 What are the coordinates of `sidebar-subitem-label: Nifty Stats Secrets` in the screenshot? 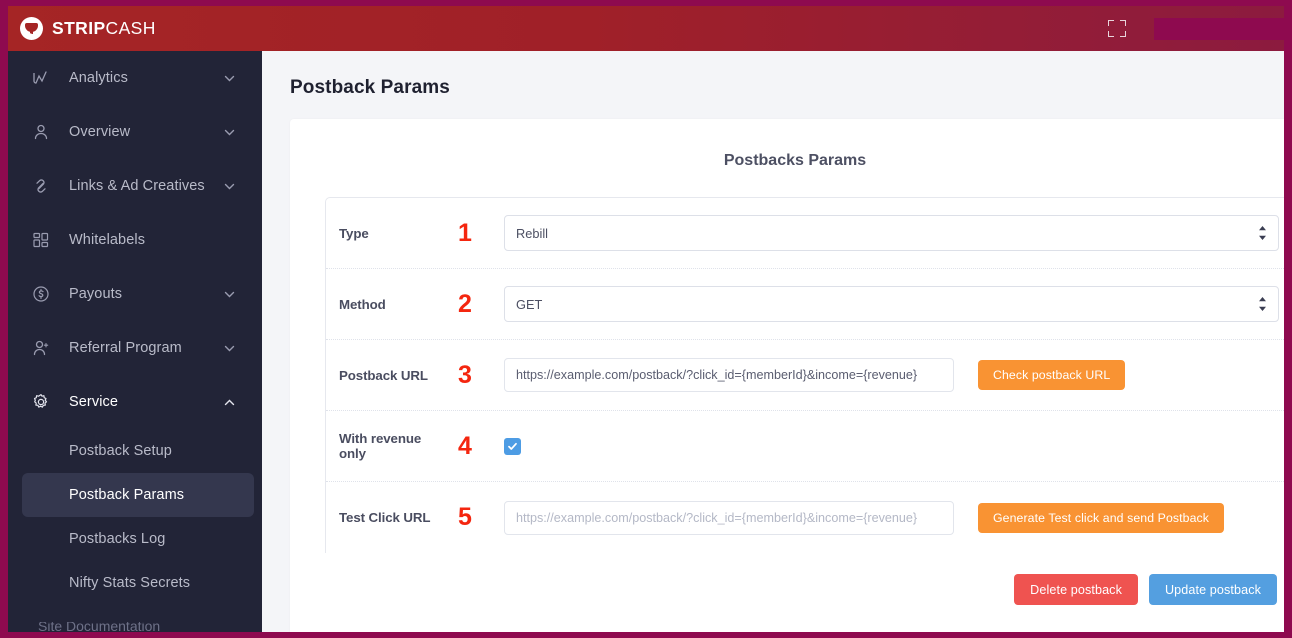 It's located at (130, 583).